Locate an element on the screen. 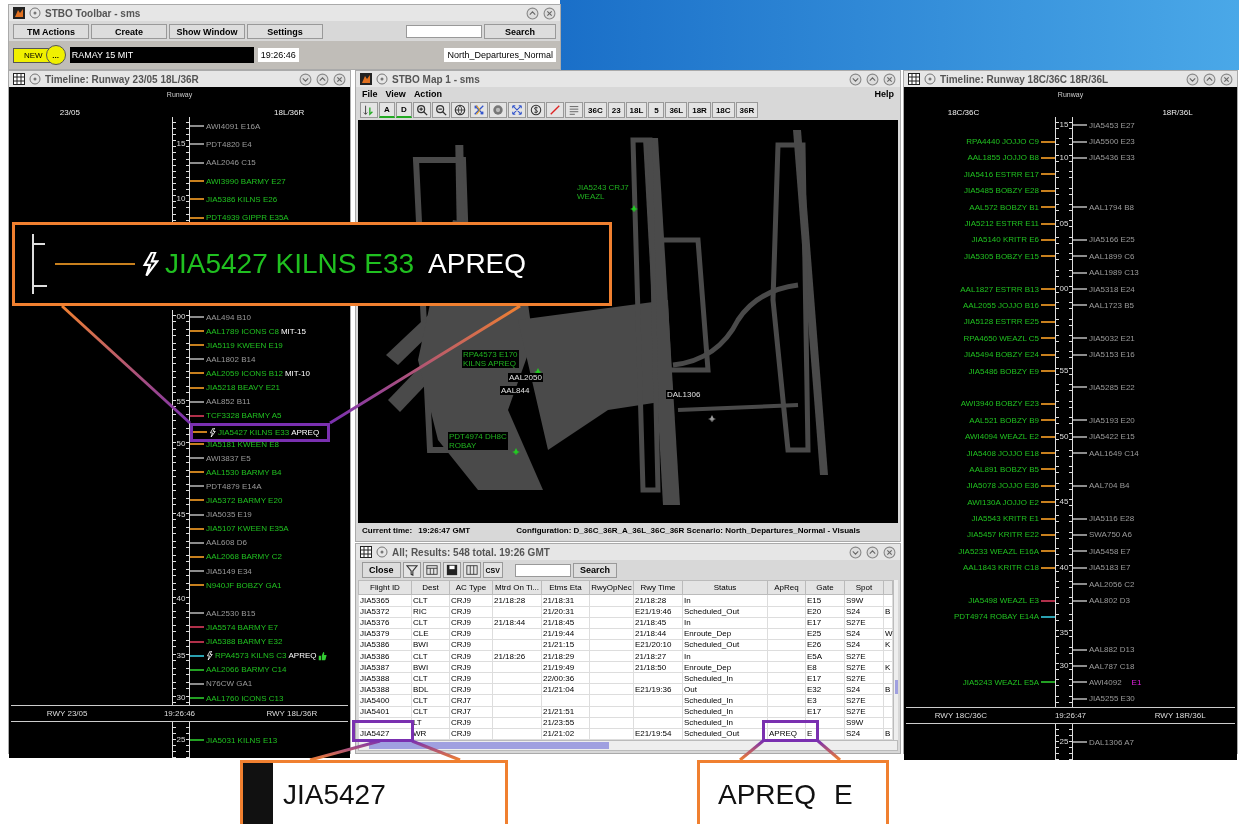 The height and width of the screenshot is (824, 1239). flight-label: JIA5031 KILNS E13 is located at coordinates (242, 740).